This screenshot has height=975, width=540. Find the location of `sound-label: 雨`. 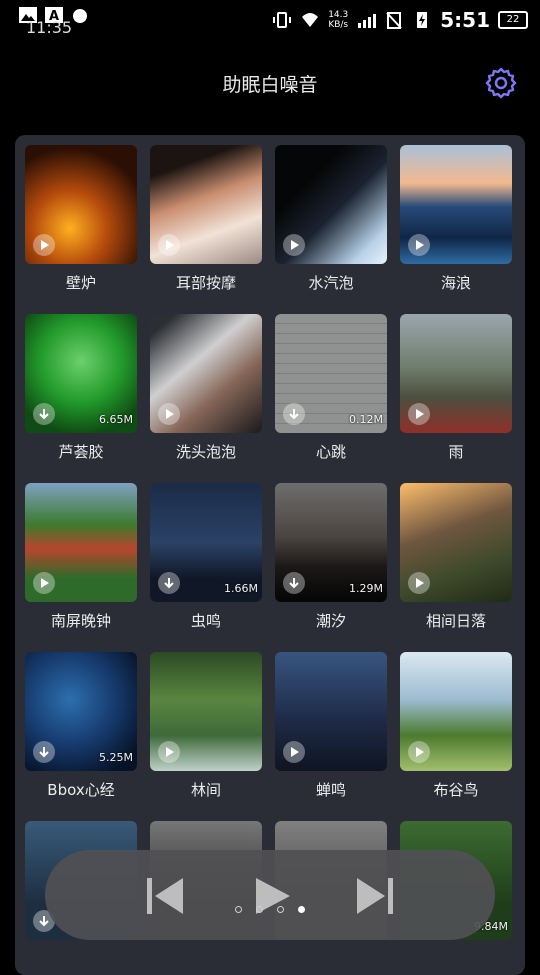

sound-label: 雨 is located at coordinates (456, 452).